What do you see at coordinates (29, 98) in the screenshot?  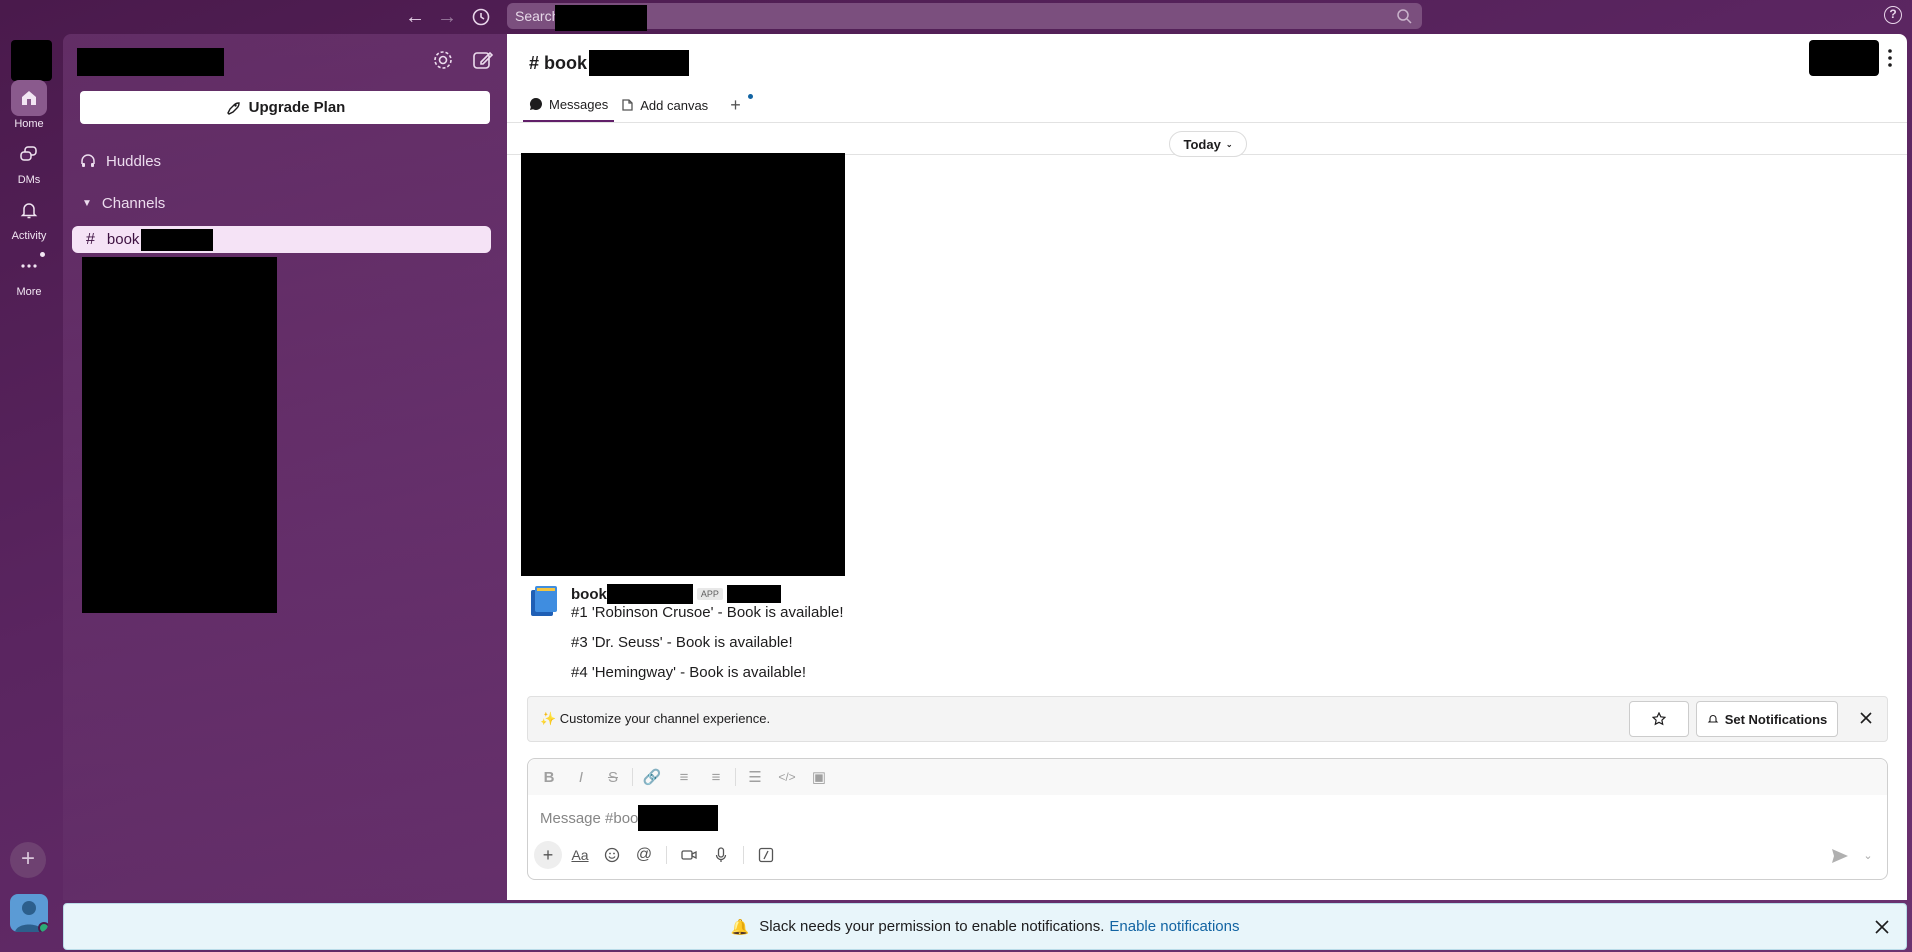 I see `home-icon` at bounding box center [29, 98].